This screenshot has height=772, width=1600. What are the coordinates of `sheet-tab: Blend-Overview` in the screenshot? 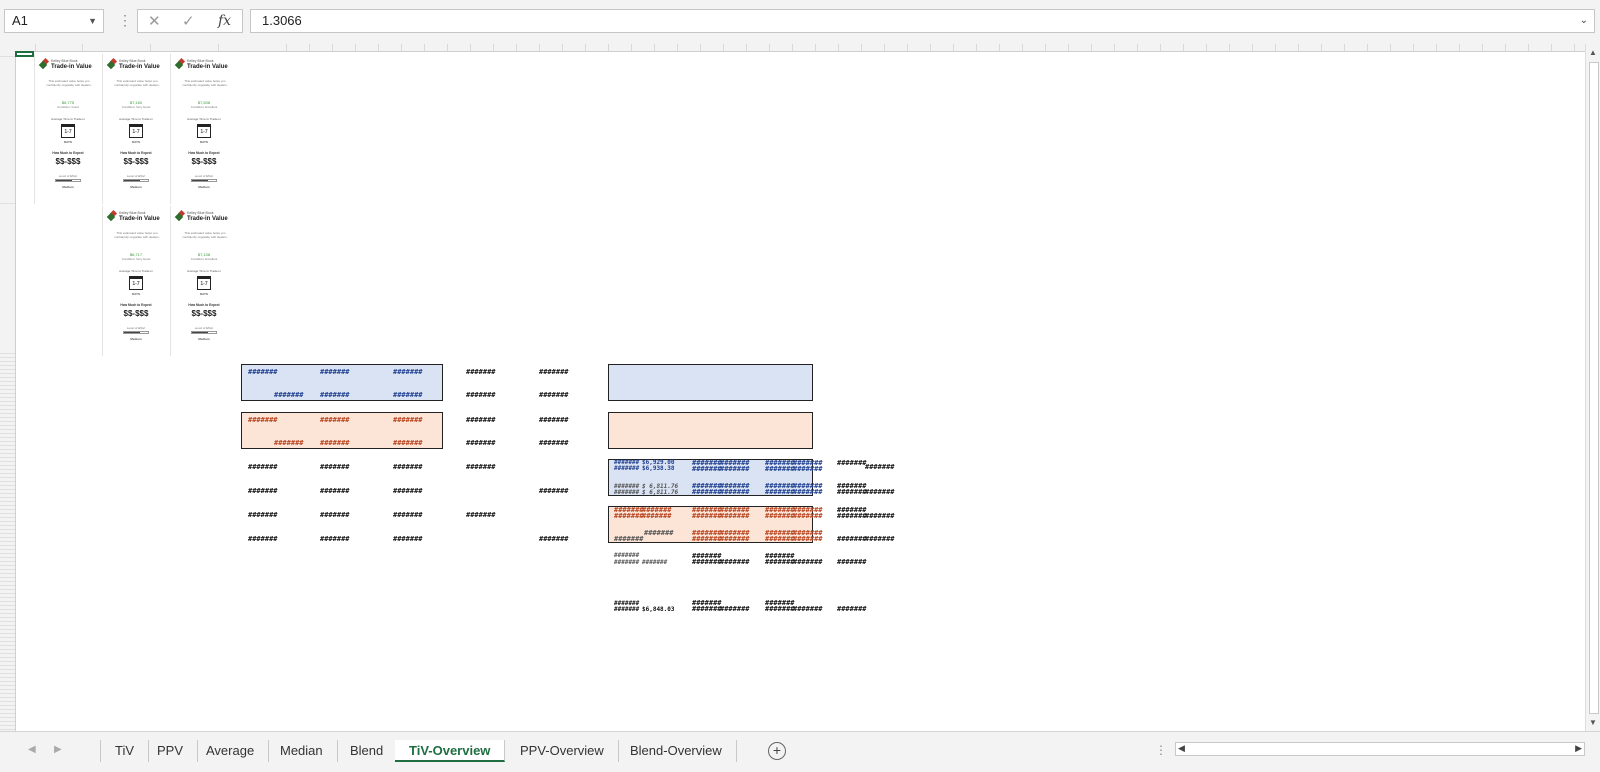 It's located at (676, 751).